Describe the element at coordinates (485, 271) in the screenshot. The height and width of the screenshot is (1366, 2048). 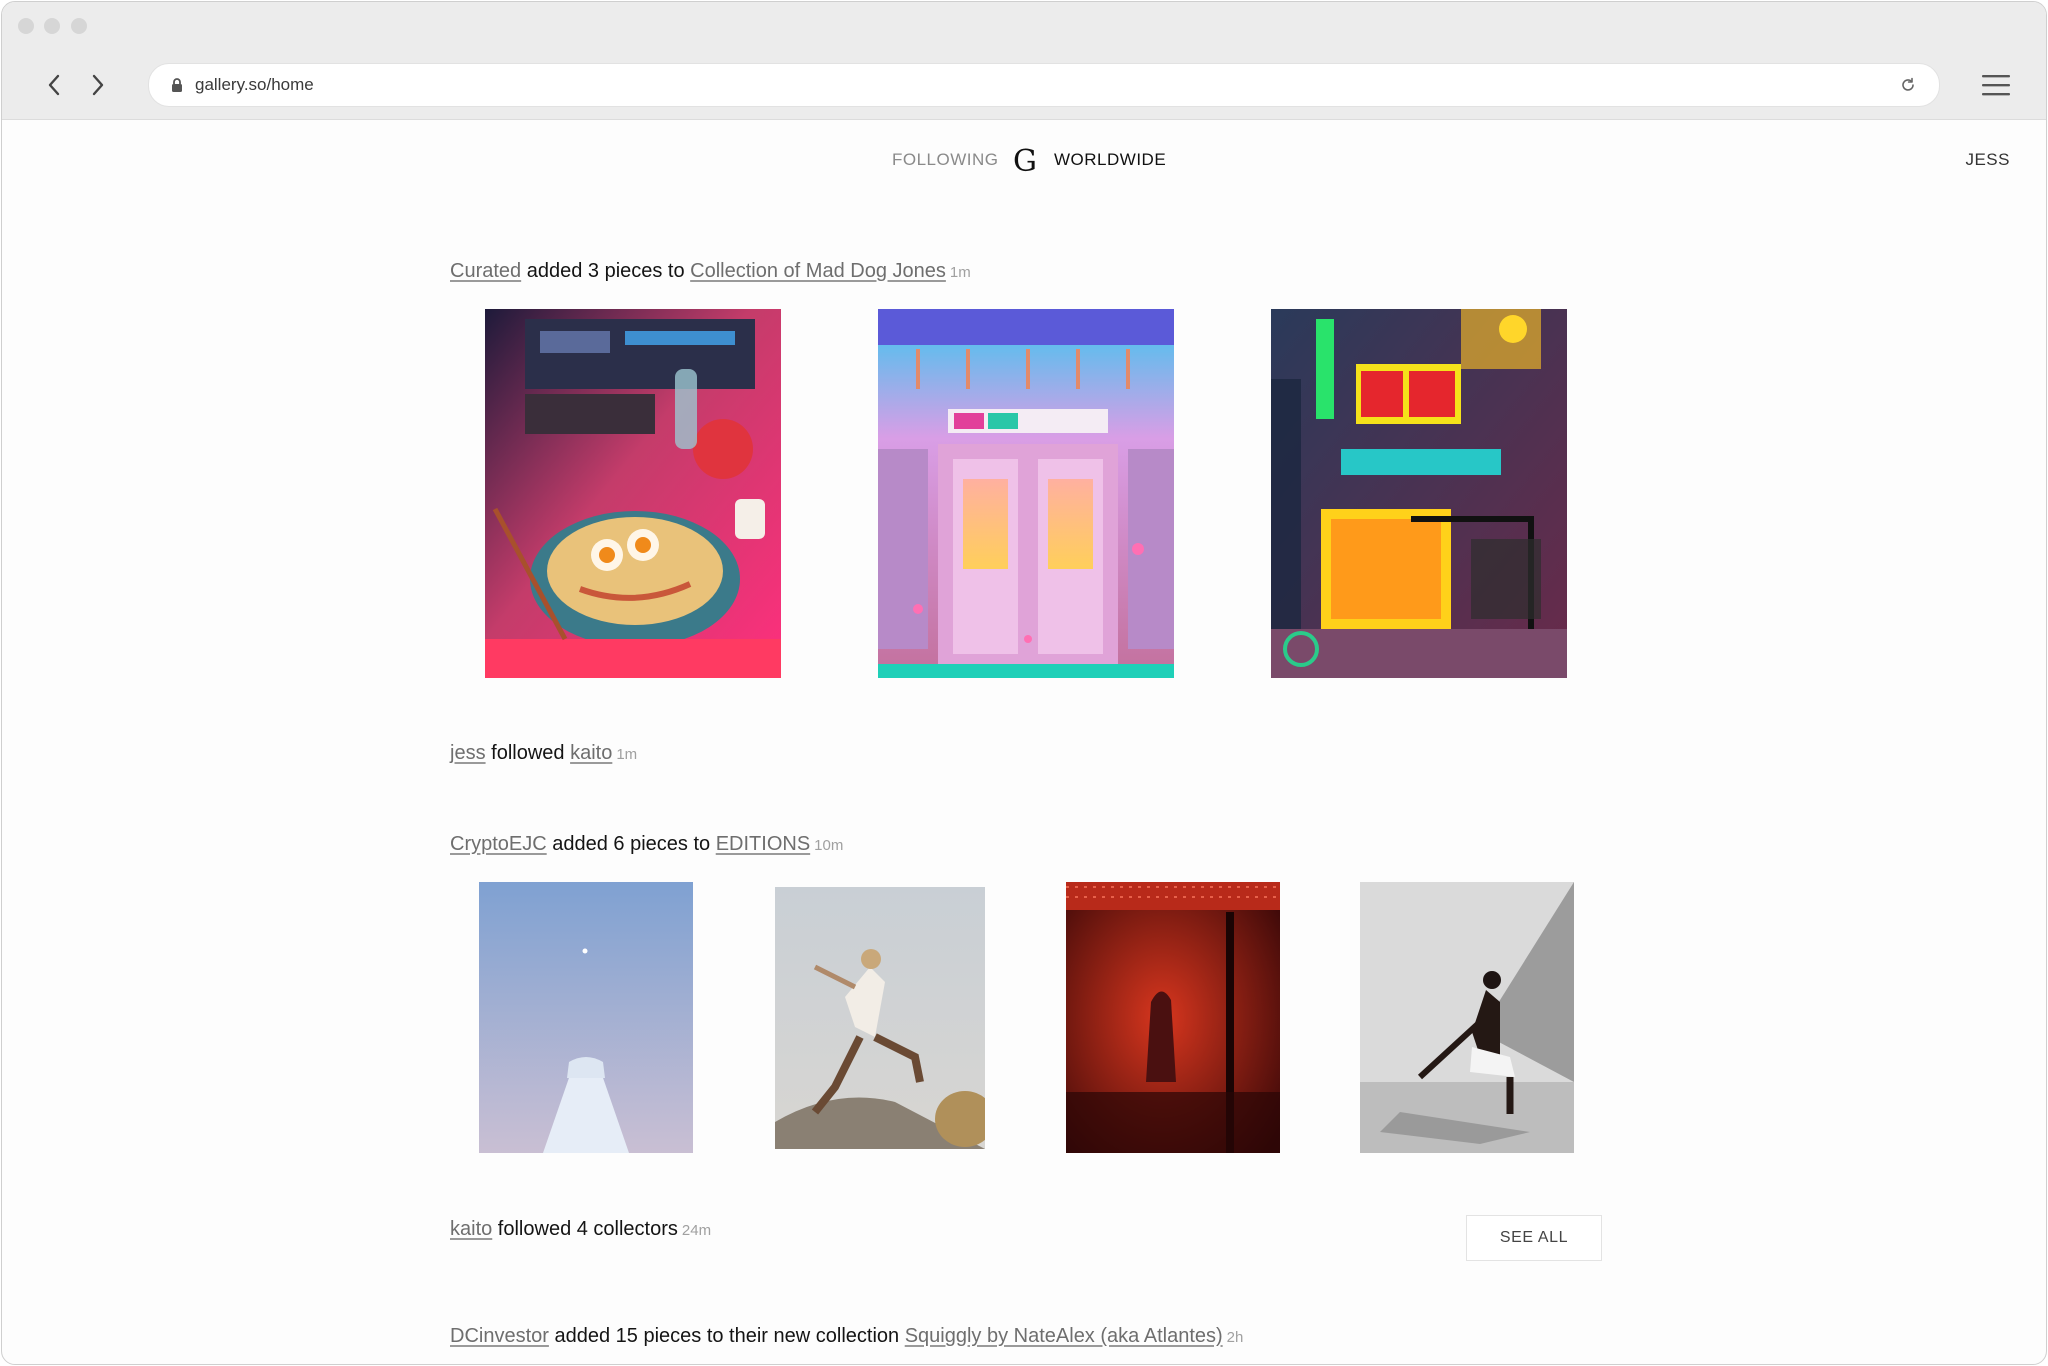
I see `actor-link: Curated` at that location.